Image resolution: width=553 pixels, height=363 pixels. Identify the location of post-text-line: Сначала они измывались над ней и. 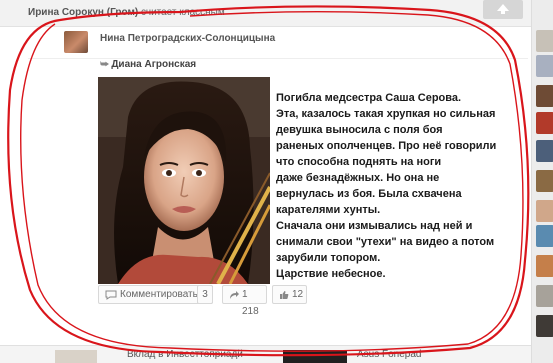
(374, 226).